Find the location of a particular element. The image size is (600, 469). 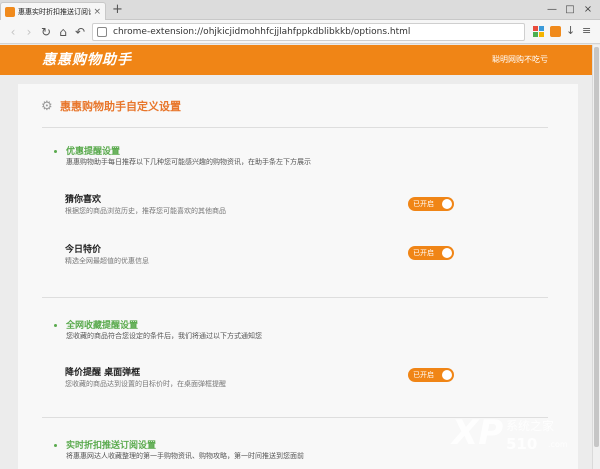

toggle-daily-specials: 已开启 is located at coordinates (431, 253).